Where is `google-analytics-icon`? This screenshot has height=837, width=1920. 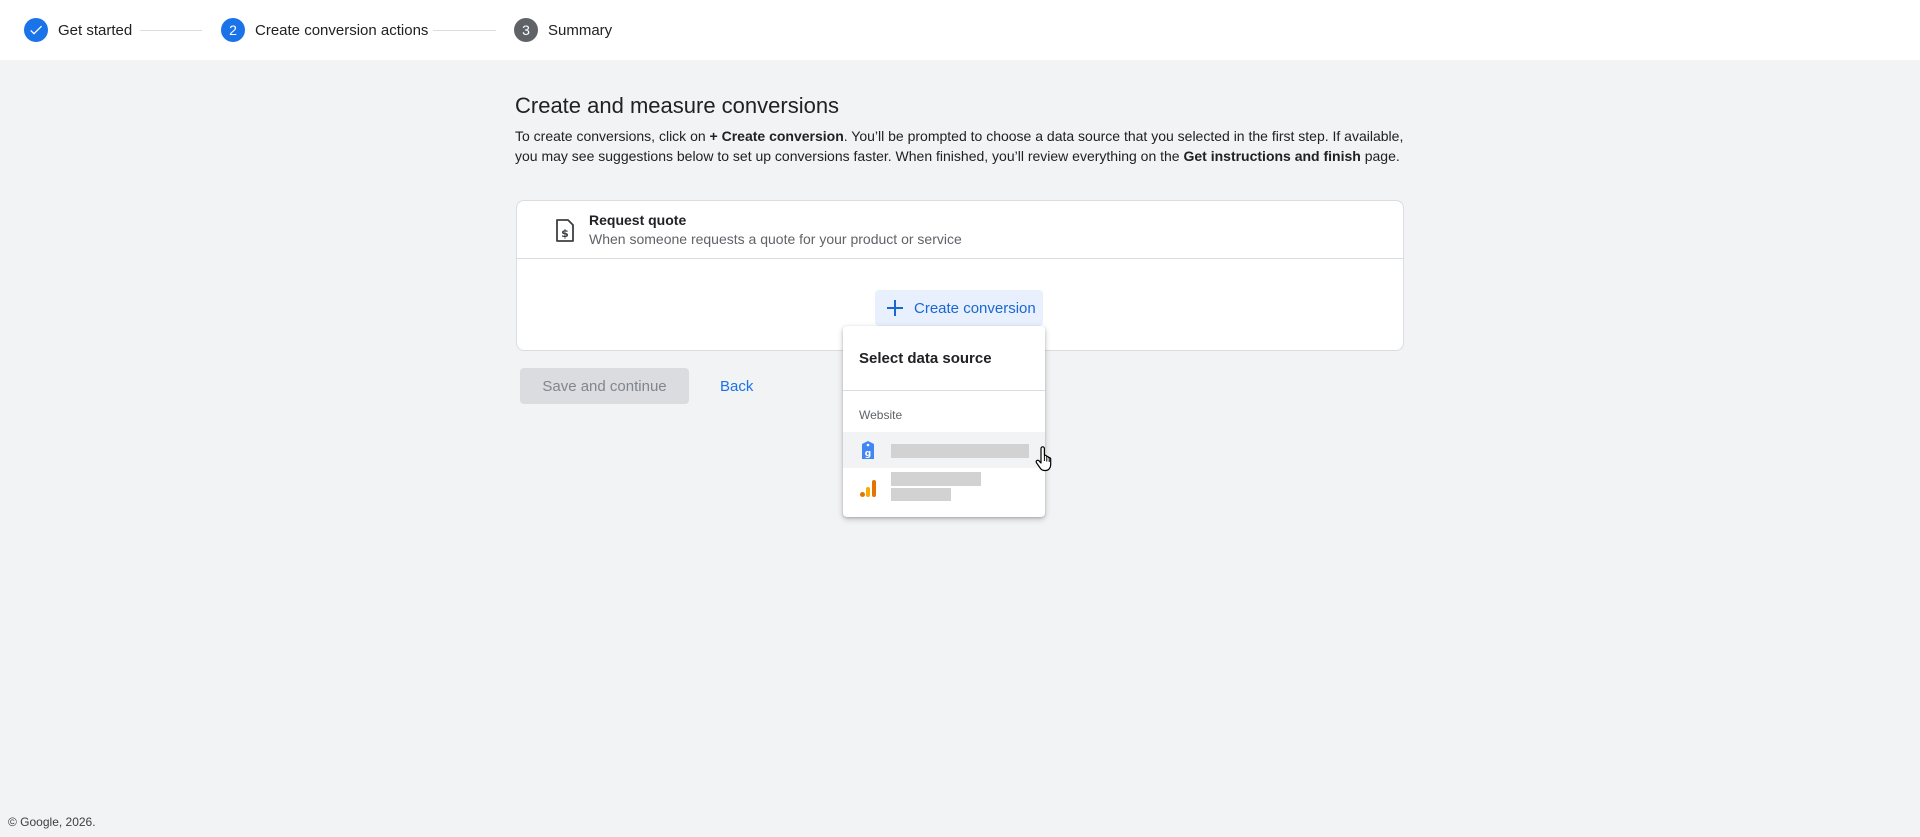
google-analytics-icon is located at coordinates (868, 488).